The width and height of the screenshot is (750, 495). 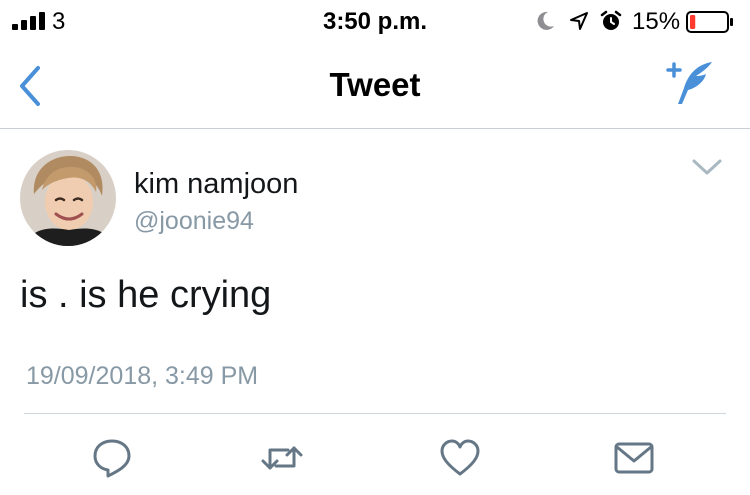 I want to click on retweet-icon, so click(x=282, y=458).